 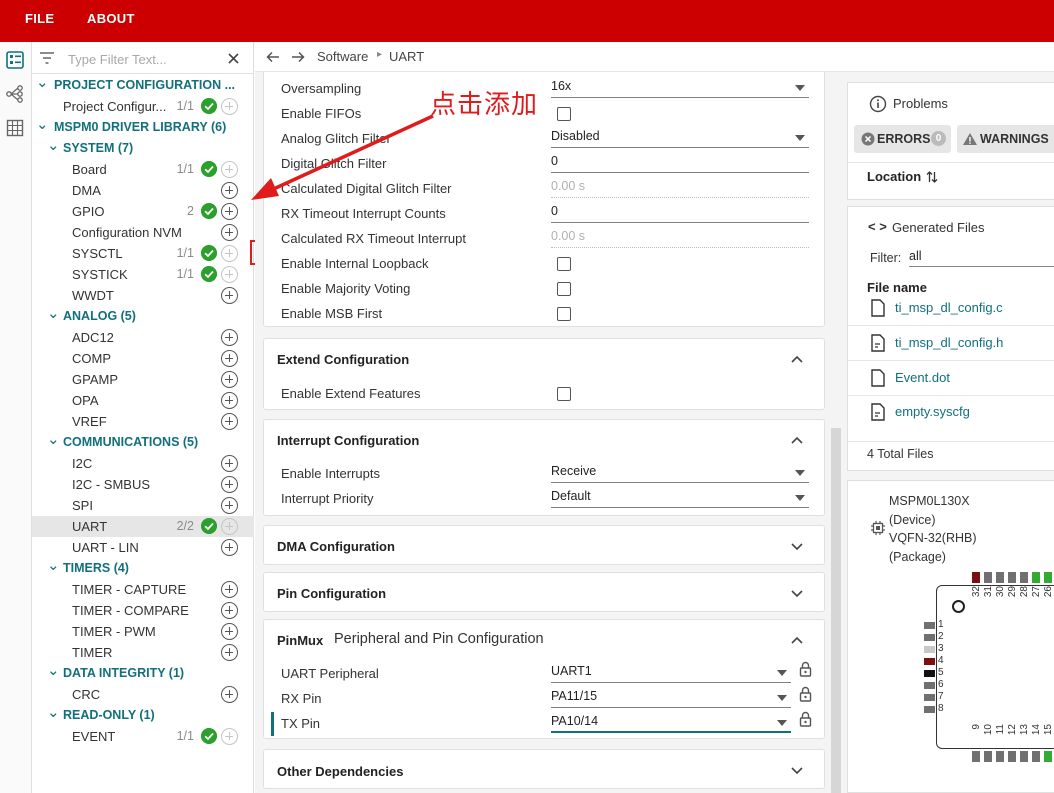 I want to click on other-dependencies-card: Other Dependencies, so click(x=544, y=769).